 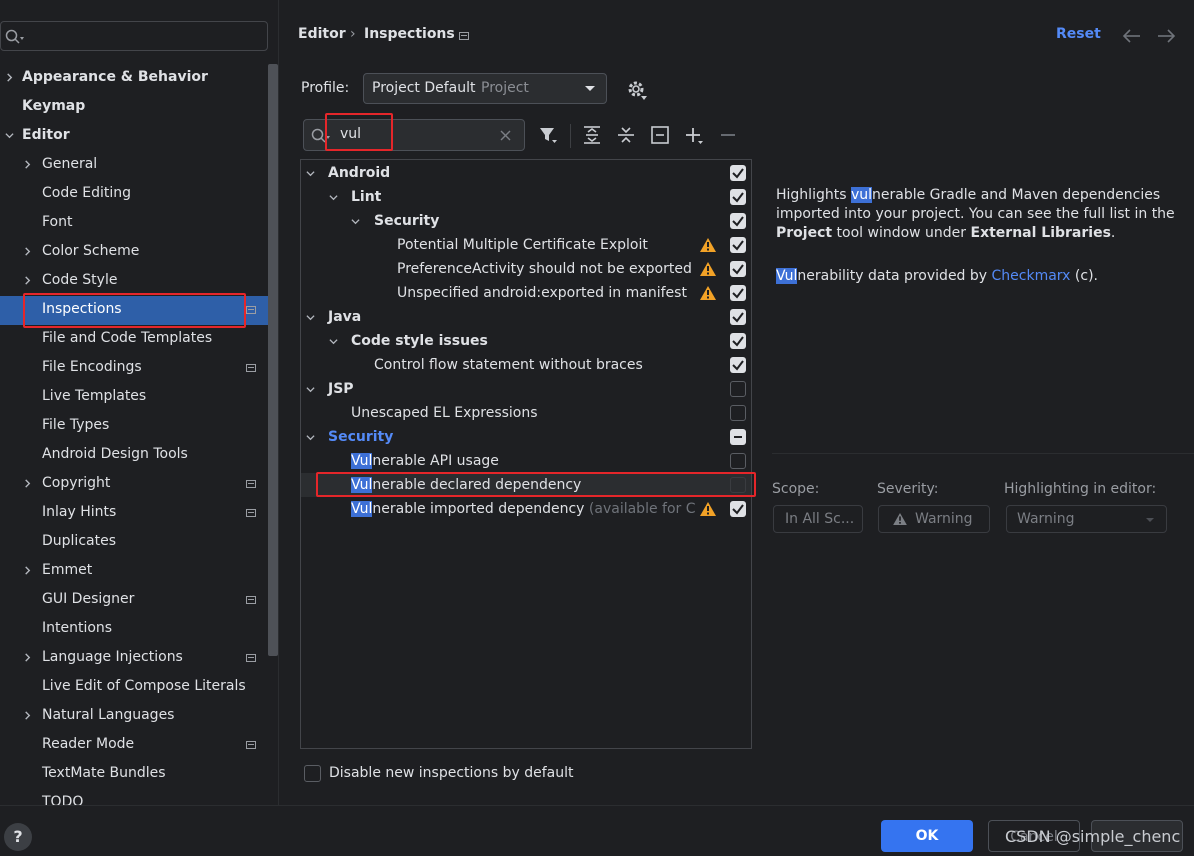 What do you see at coordinates (526, 221) in the screenshot?
I see `tree-row-lint-security: Security` at bounding box center [526, 221].